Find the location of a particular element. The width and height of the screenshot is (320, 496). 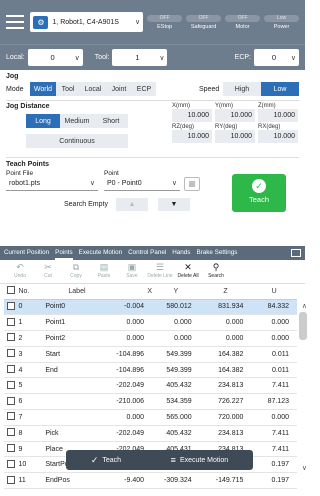

paste-label: Paste is located at coordinates (104, 276).